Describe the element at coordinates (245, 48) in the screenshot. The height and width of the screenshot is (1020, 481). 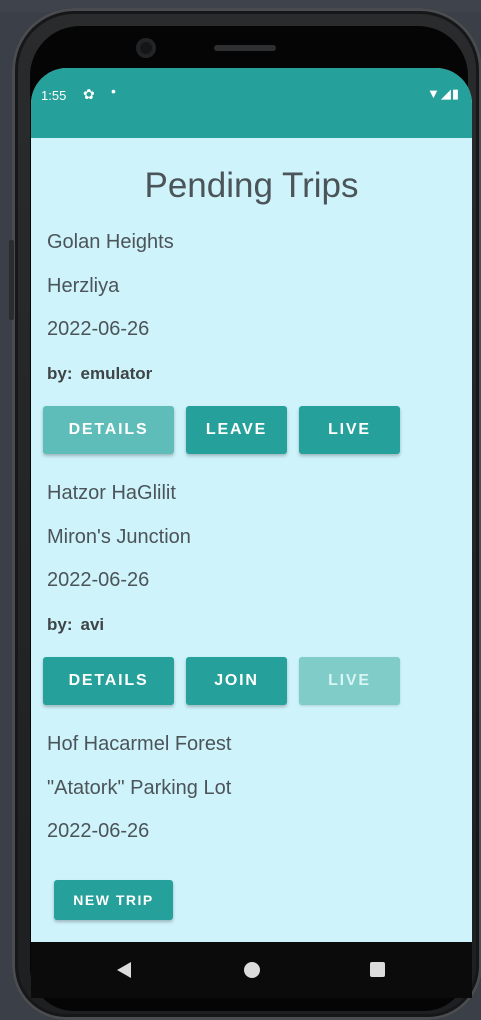
I see `phone-speaker` at that location.